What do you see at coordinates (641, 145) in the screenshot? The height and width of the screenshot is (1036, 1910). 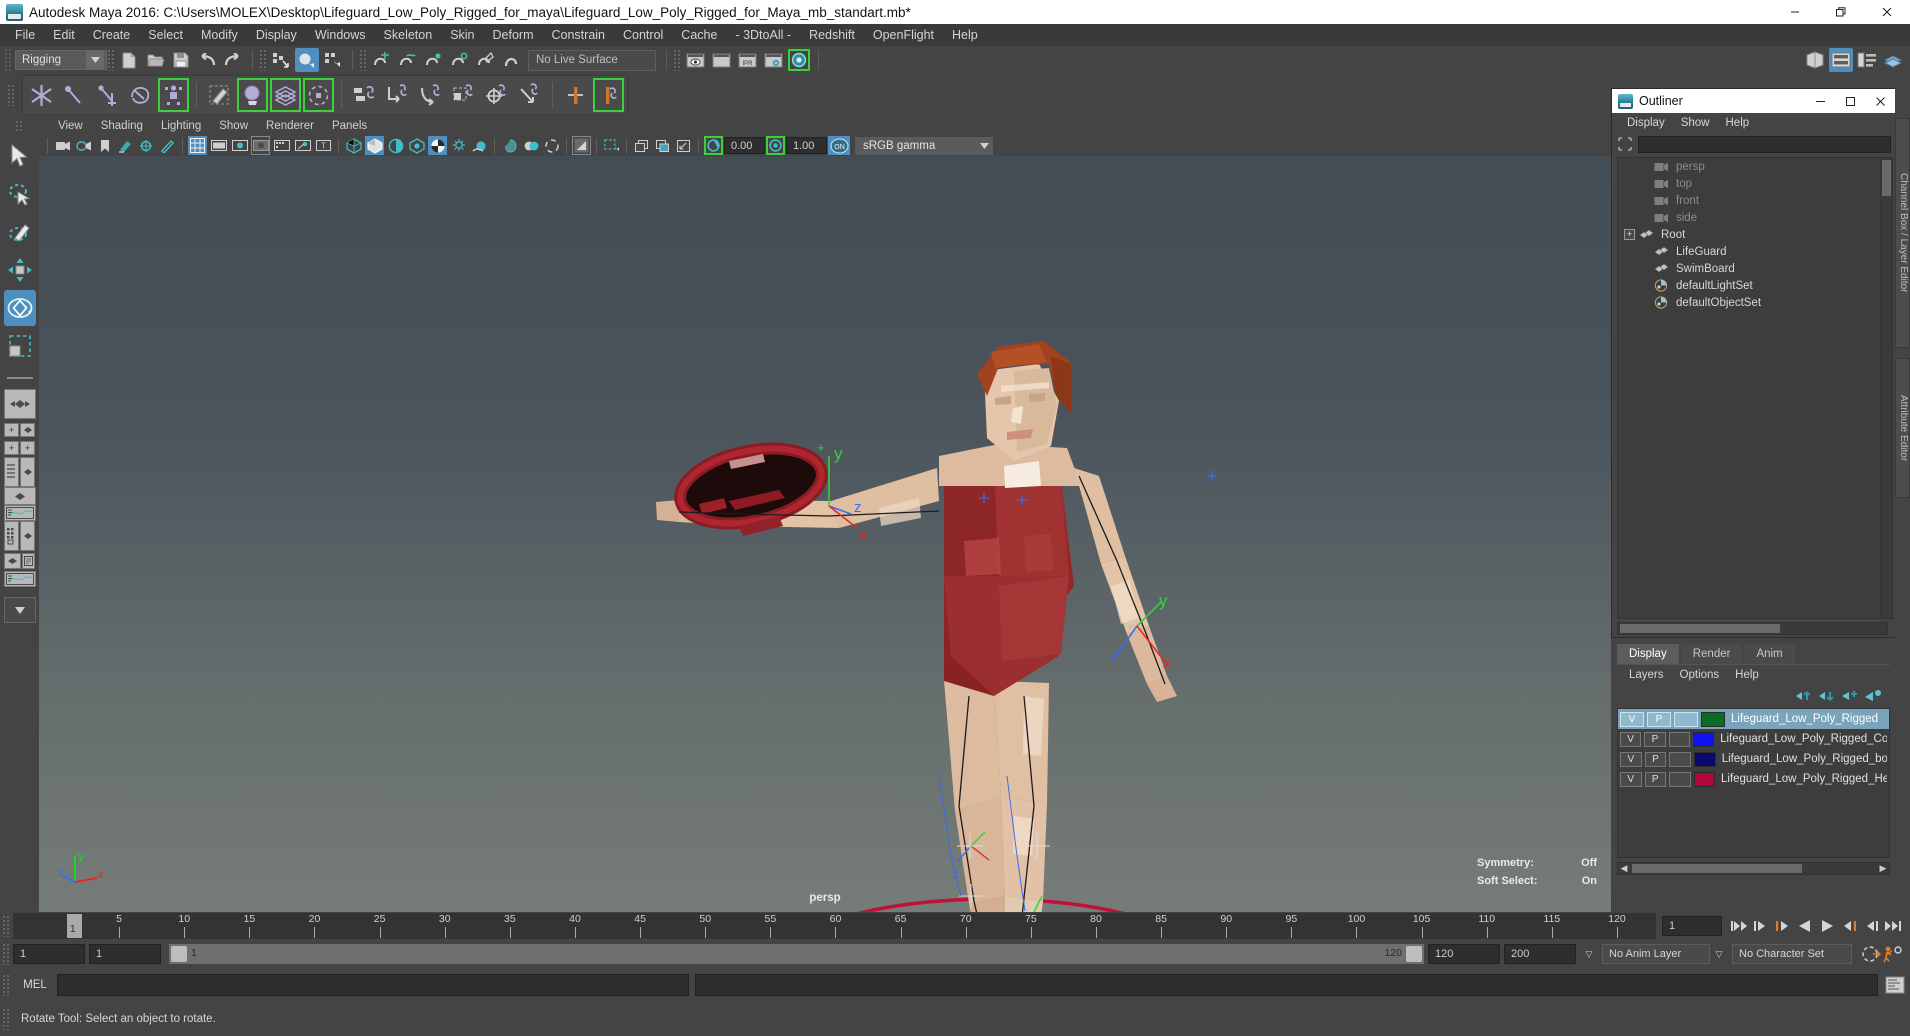 I see `duplicate-view-icon` at bounding box center [641, 145].